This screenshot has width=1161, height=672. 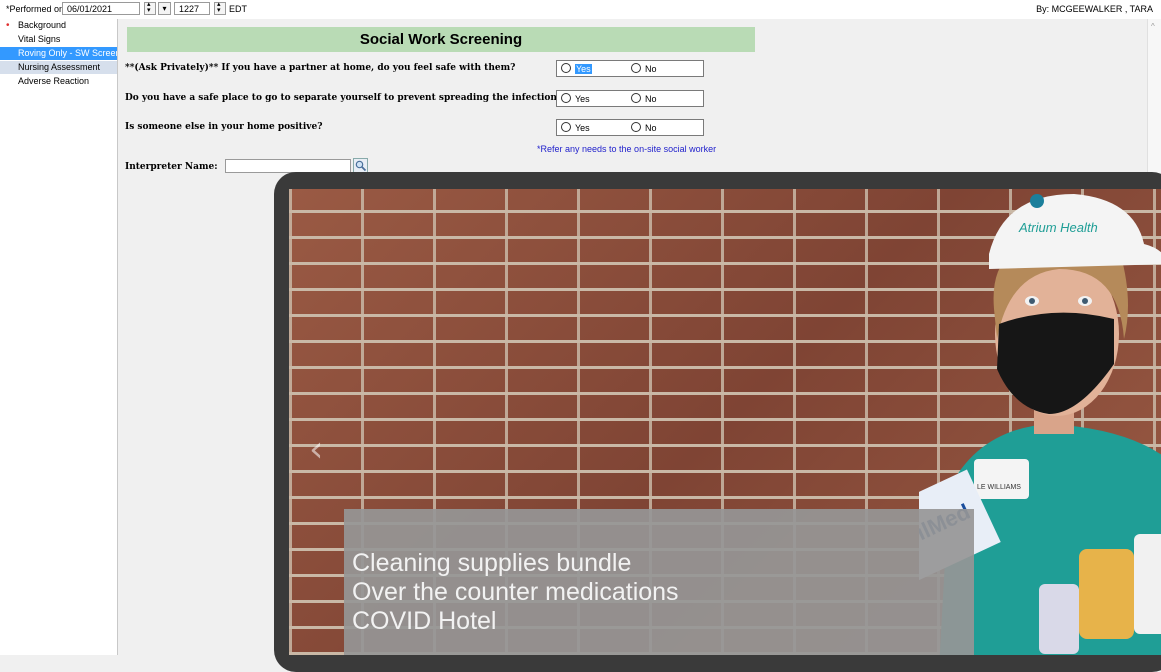 I want to click on scroll-up-icon: ^, so click(x=1153, y=26).